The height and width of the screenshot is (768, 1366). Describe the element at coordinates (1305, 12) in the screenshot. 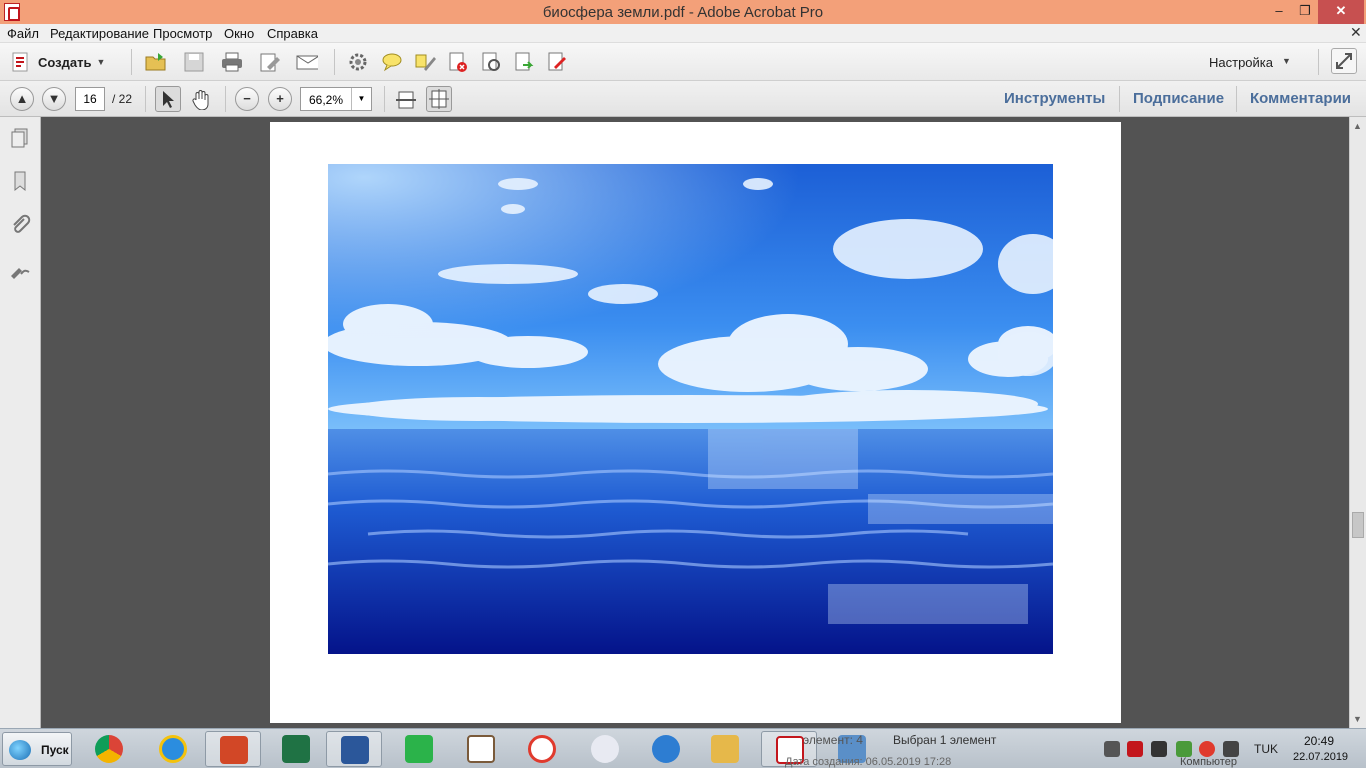

I see `restore-button: ❐` at that location.